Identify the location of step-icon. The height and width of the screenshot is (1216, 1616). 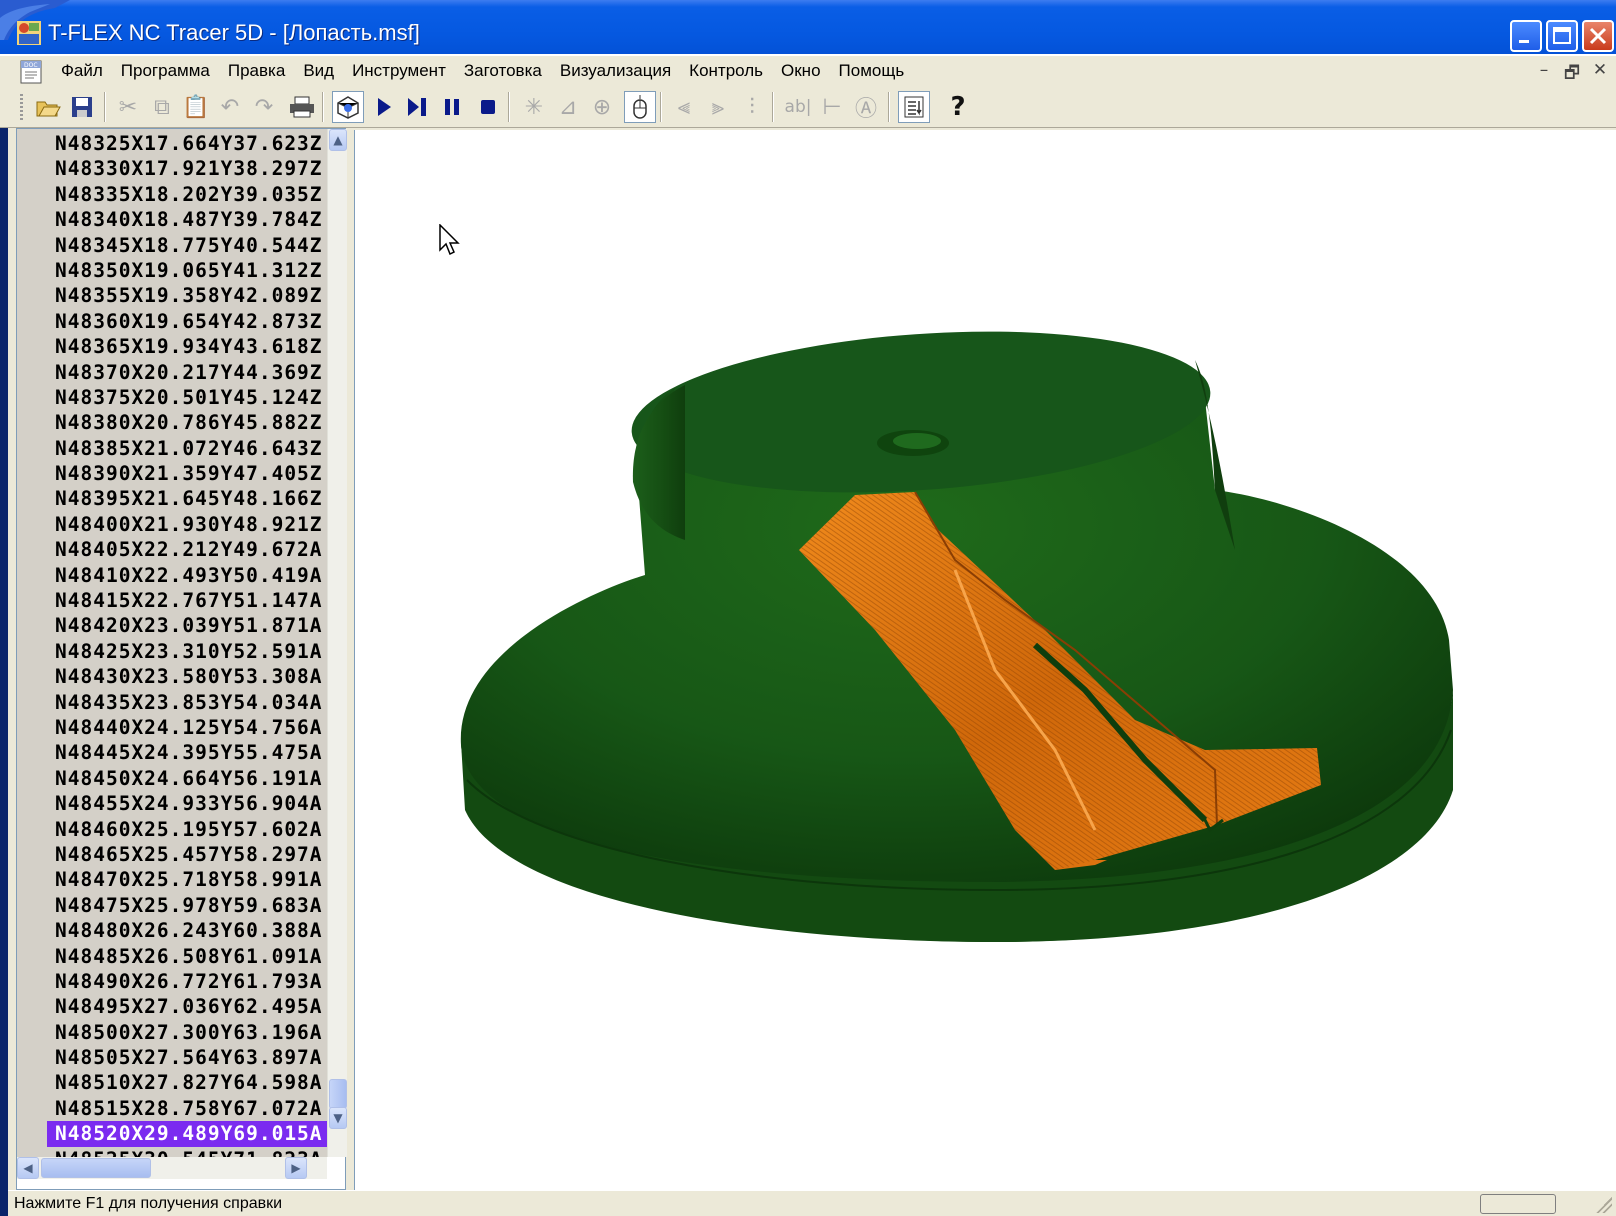
(418, 107).